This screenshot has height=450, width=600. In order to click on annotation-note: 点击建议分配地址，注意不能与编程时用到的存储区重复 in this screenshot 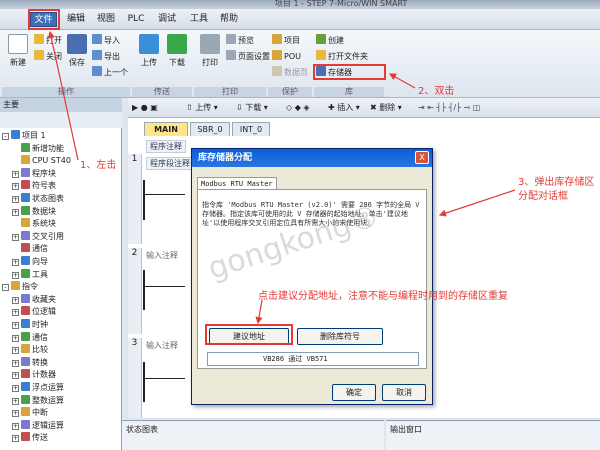, I will do `click(383, 296)`.